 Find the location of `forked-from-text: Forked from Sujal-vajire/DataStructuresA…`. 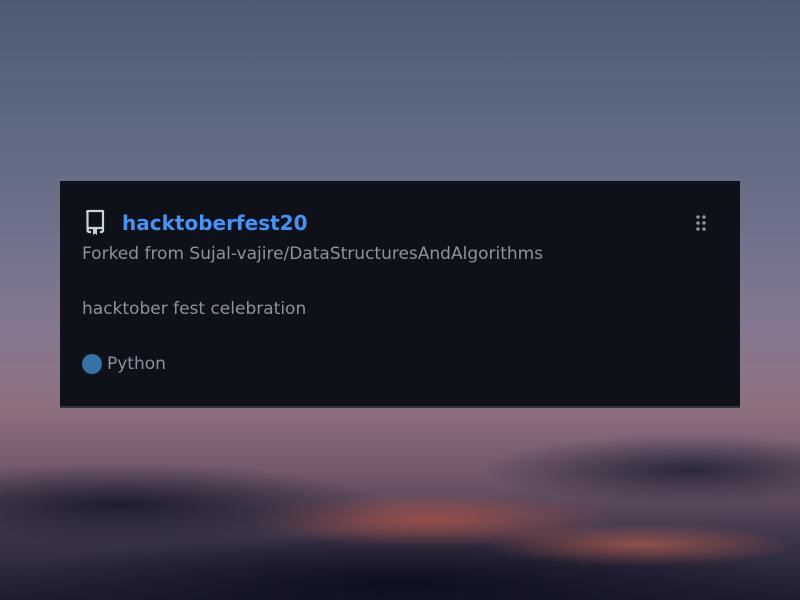

forked-from-text: Forked from Sujal-vajire/DataStructuresA… is located at coordinates (313, 254).